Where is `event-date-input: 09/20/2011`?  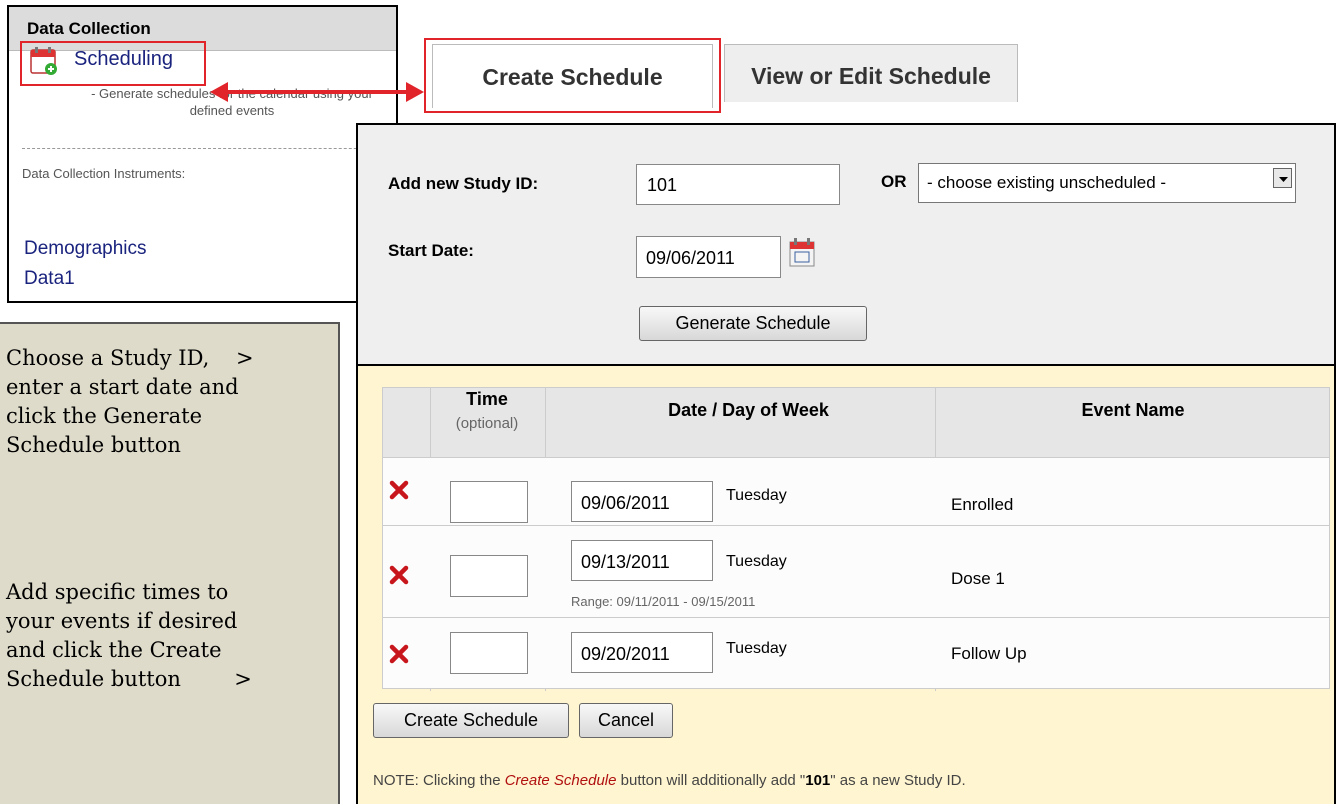
event-date-input: 09/20/2011 is located at coordinates (642, 652).